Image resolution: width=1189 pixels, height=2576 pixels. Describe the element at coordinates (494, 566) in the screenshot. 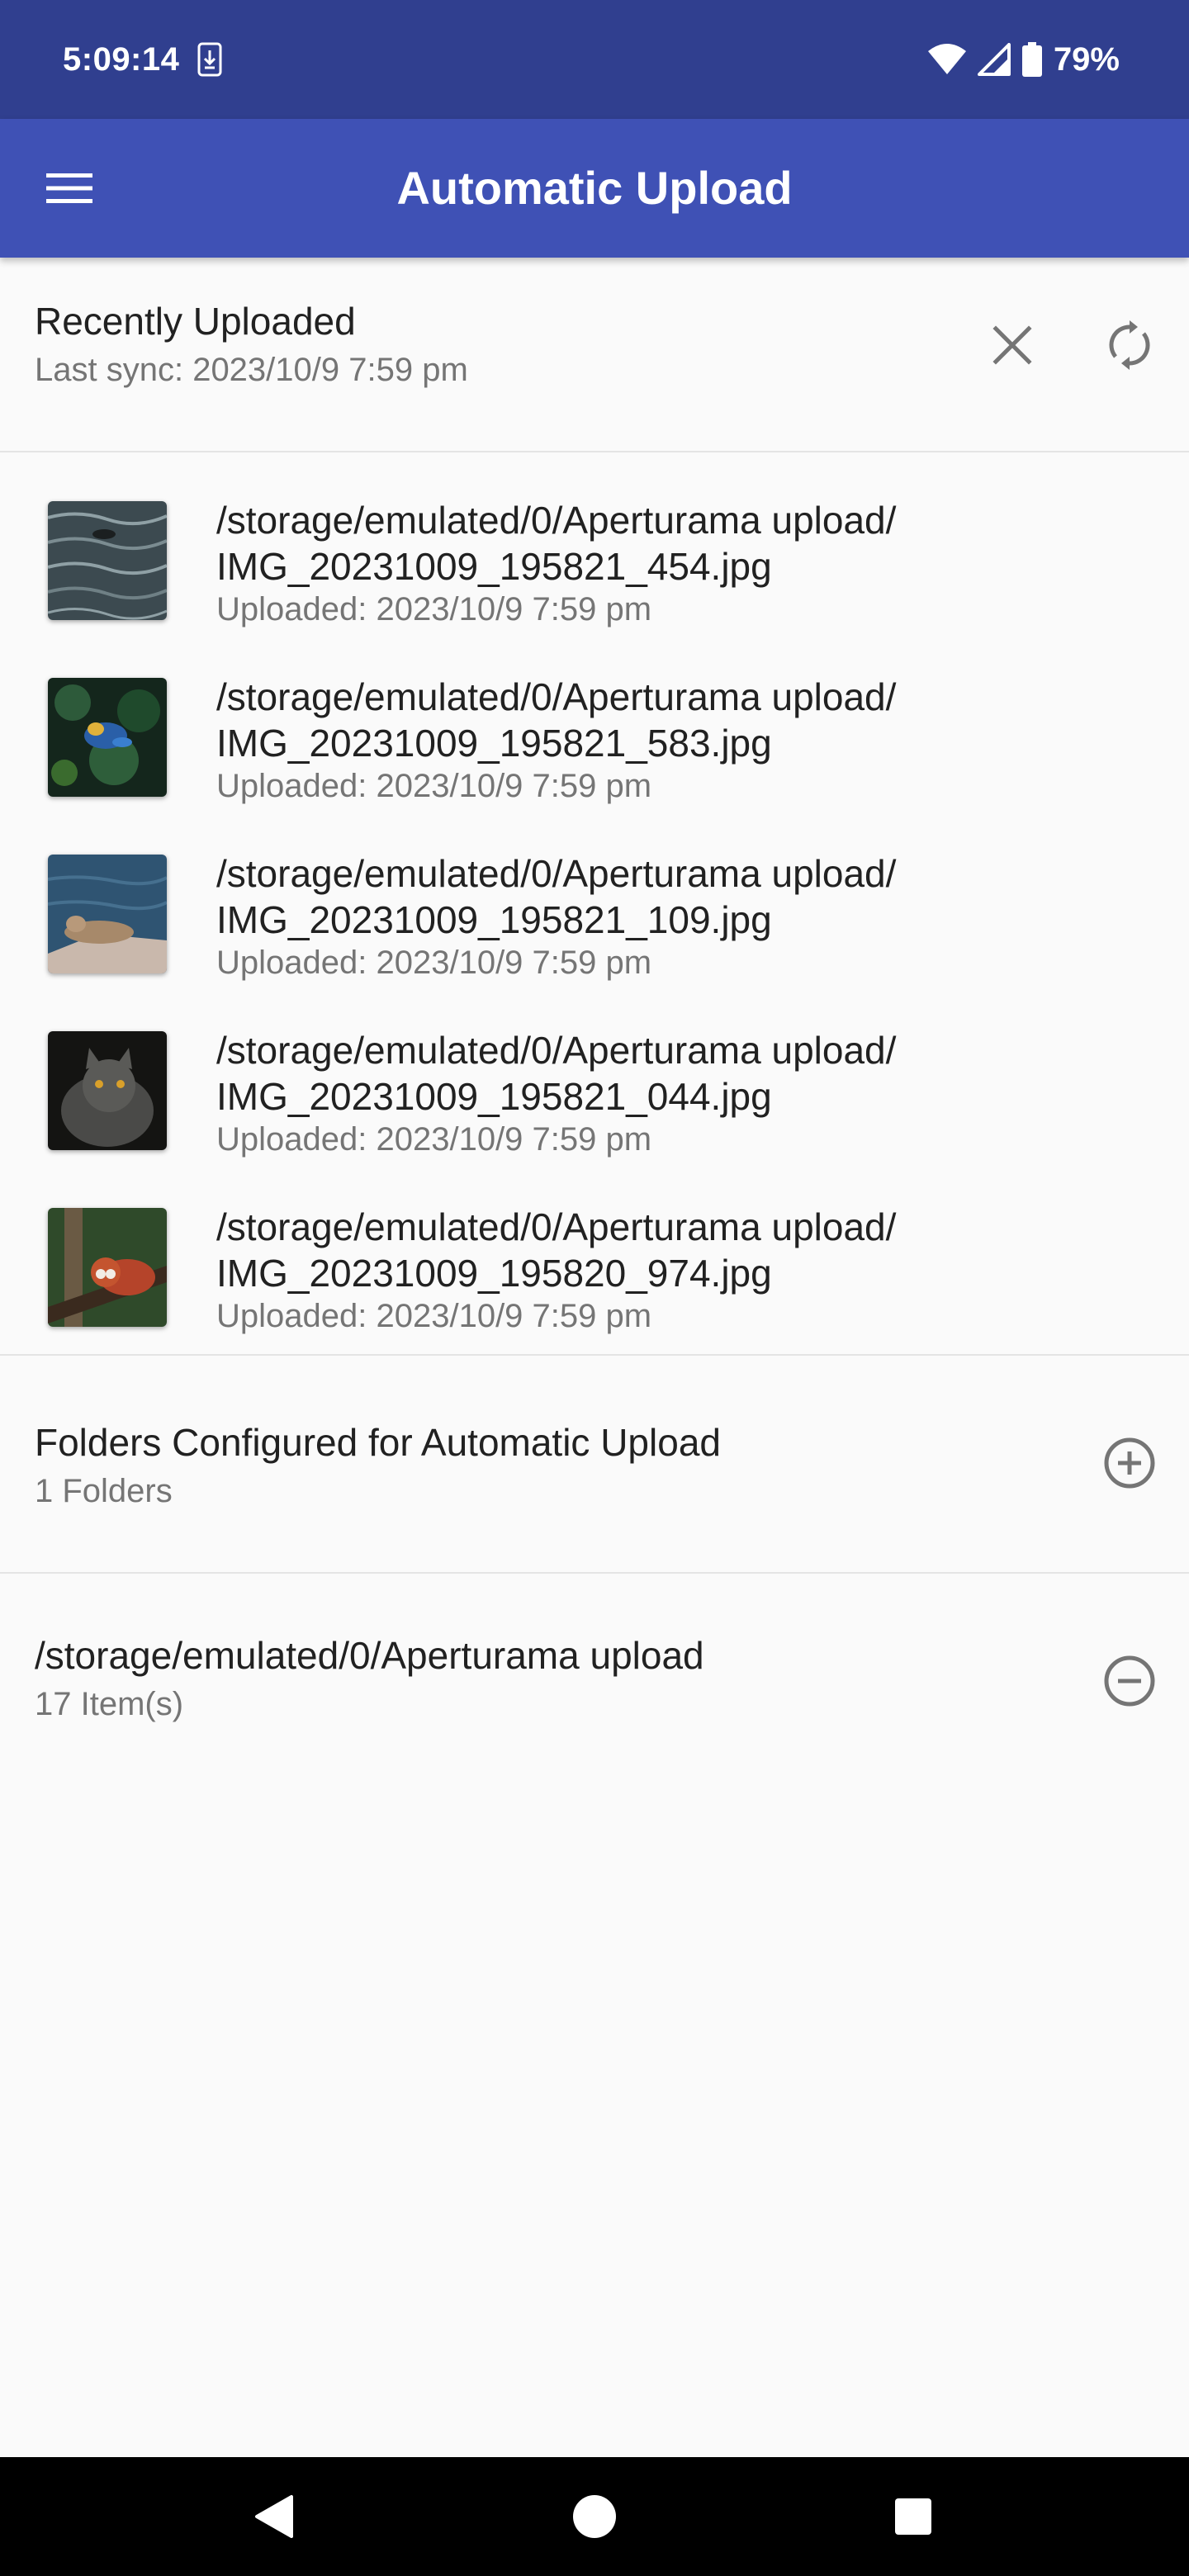

I see `upload-filename: IMG_20231009_195821_454.jpg` at that location.